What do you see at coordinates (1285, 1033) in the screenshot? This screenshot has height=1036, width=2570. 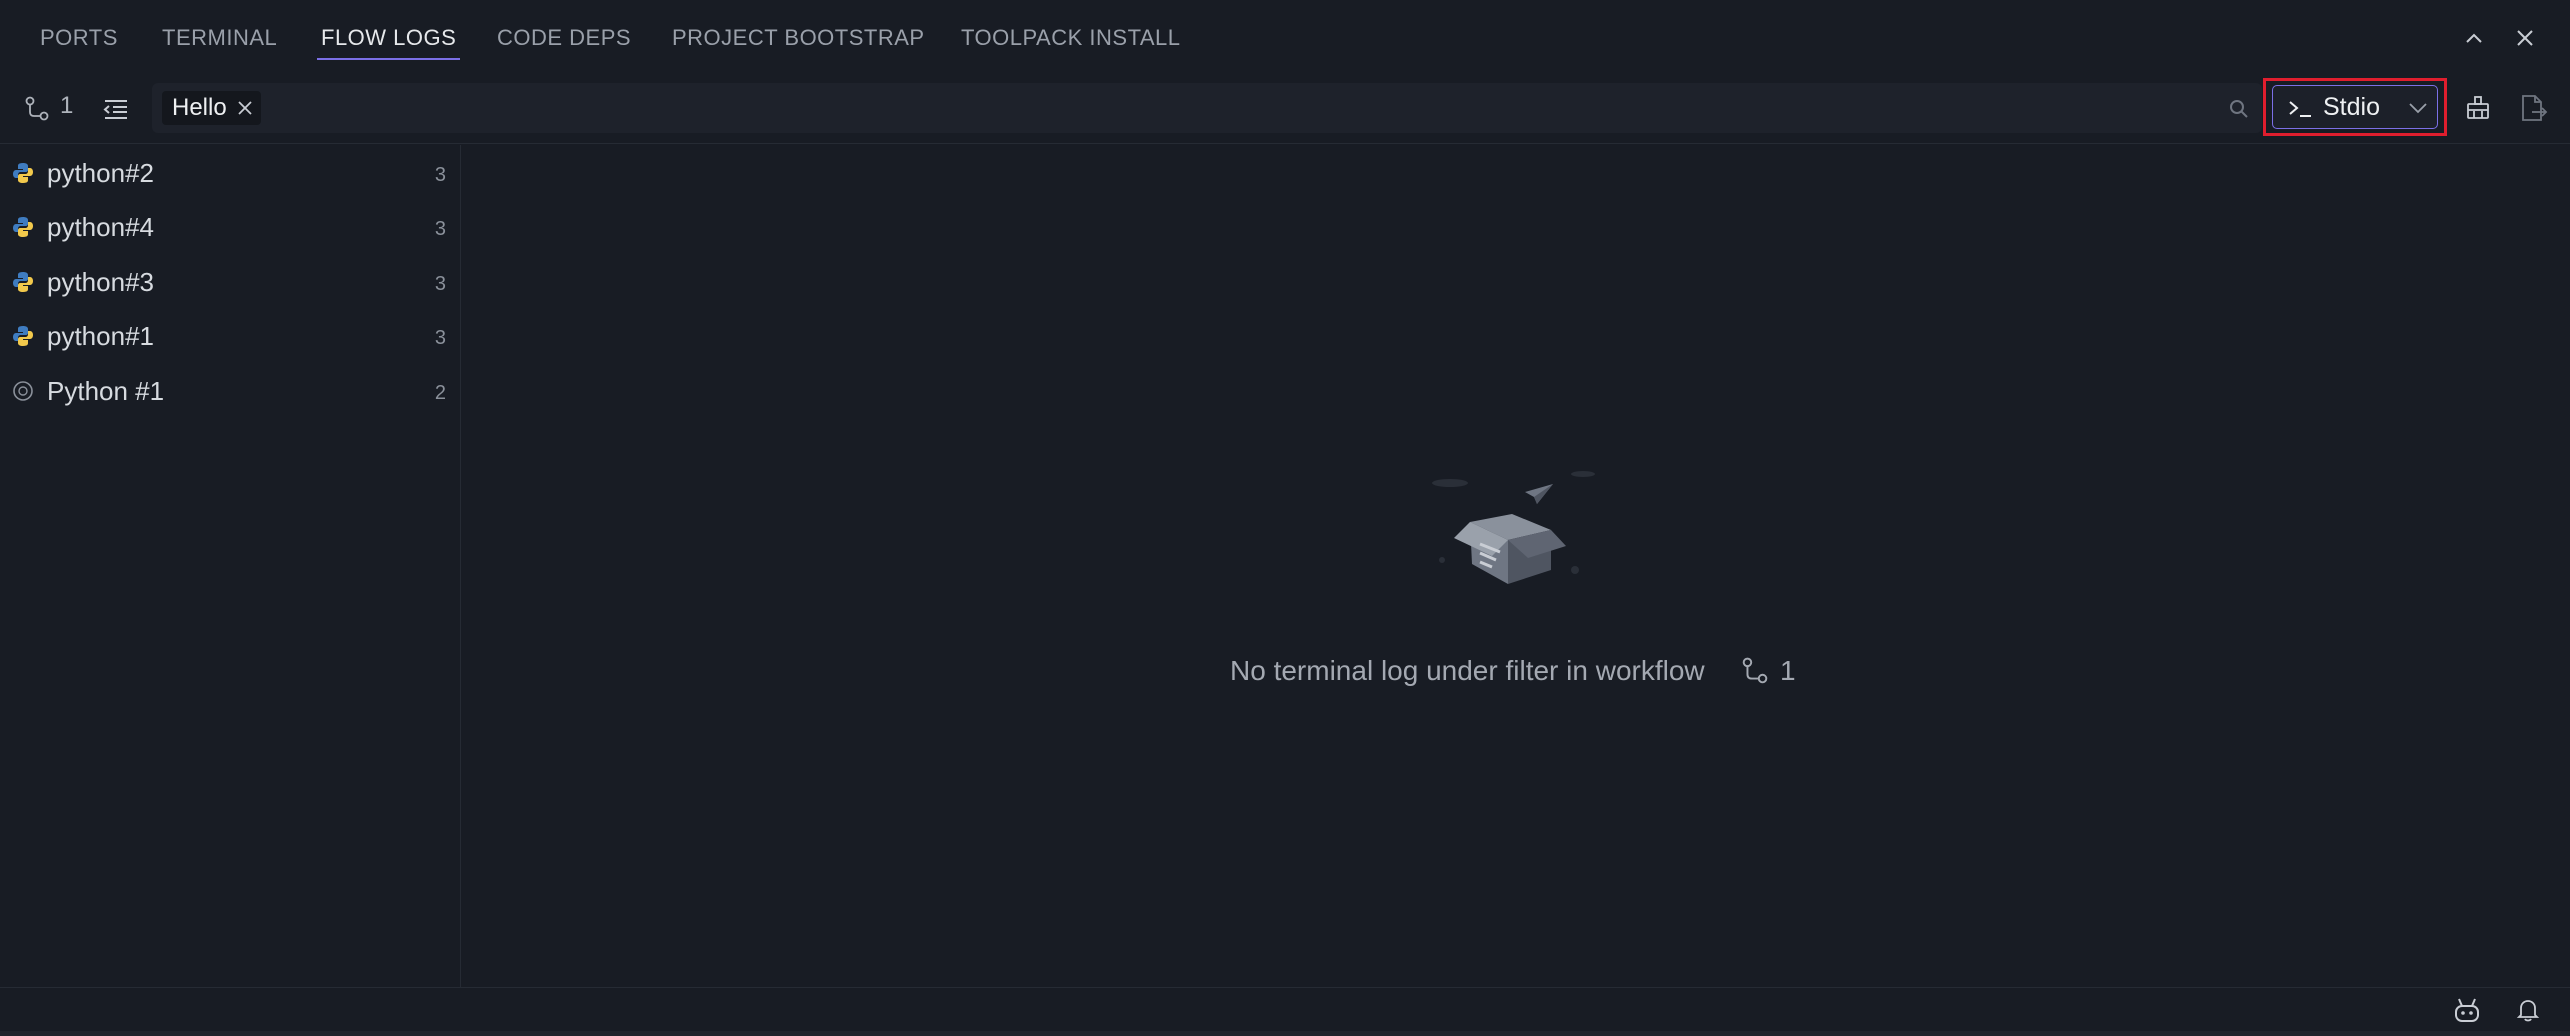 I see `bottom-edge` at bounding box center [1285, 1033].